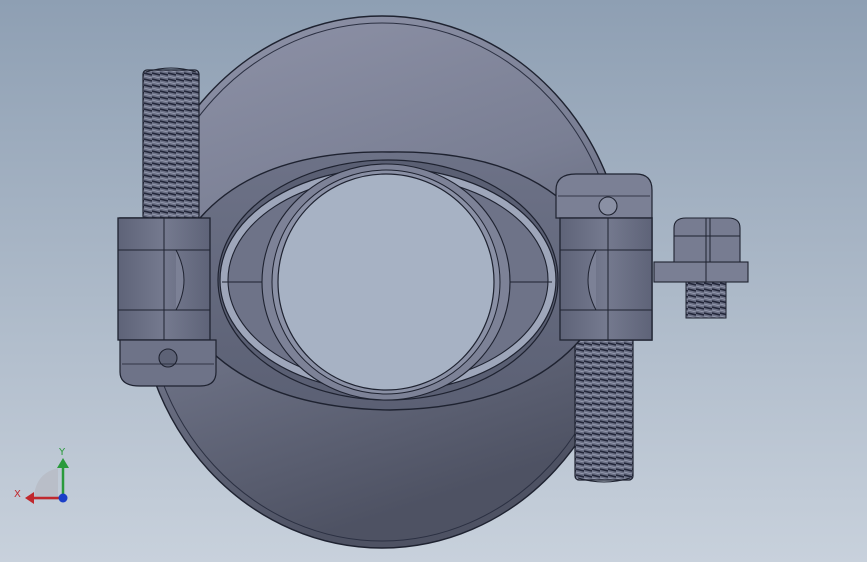  Describe the element at coordinates (46, 484) in the screenshot. I see `triad-plane` at that location.